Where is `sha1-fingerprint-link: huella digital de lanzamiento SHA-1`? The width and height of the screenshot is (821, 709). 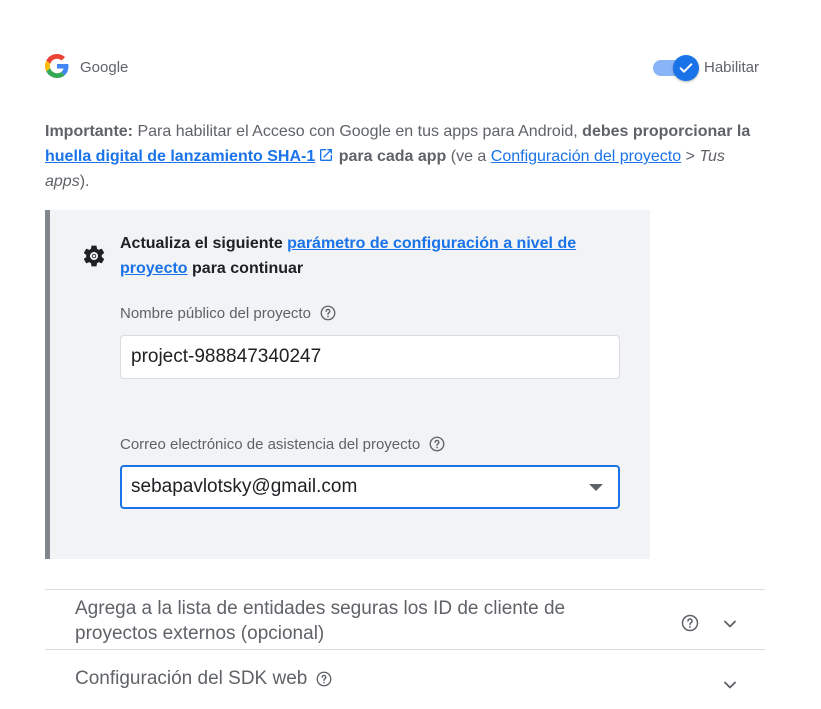 sha1-fingerprint-link: huella digital de lanzamiento SHA-1 is located at coordinates (180, 156).